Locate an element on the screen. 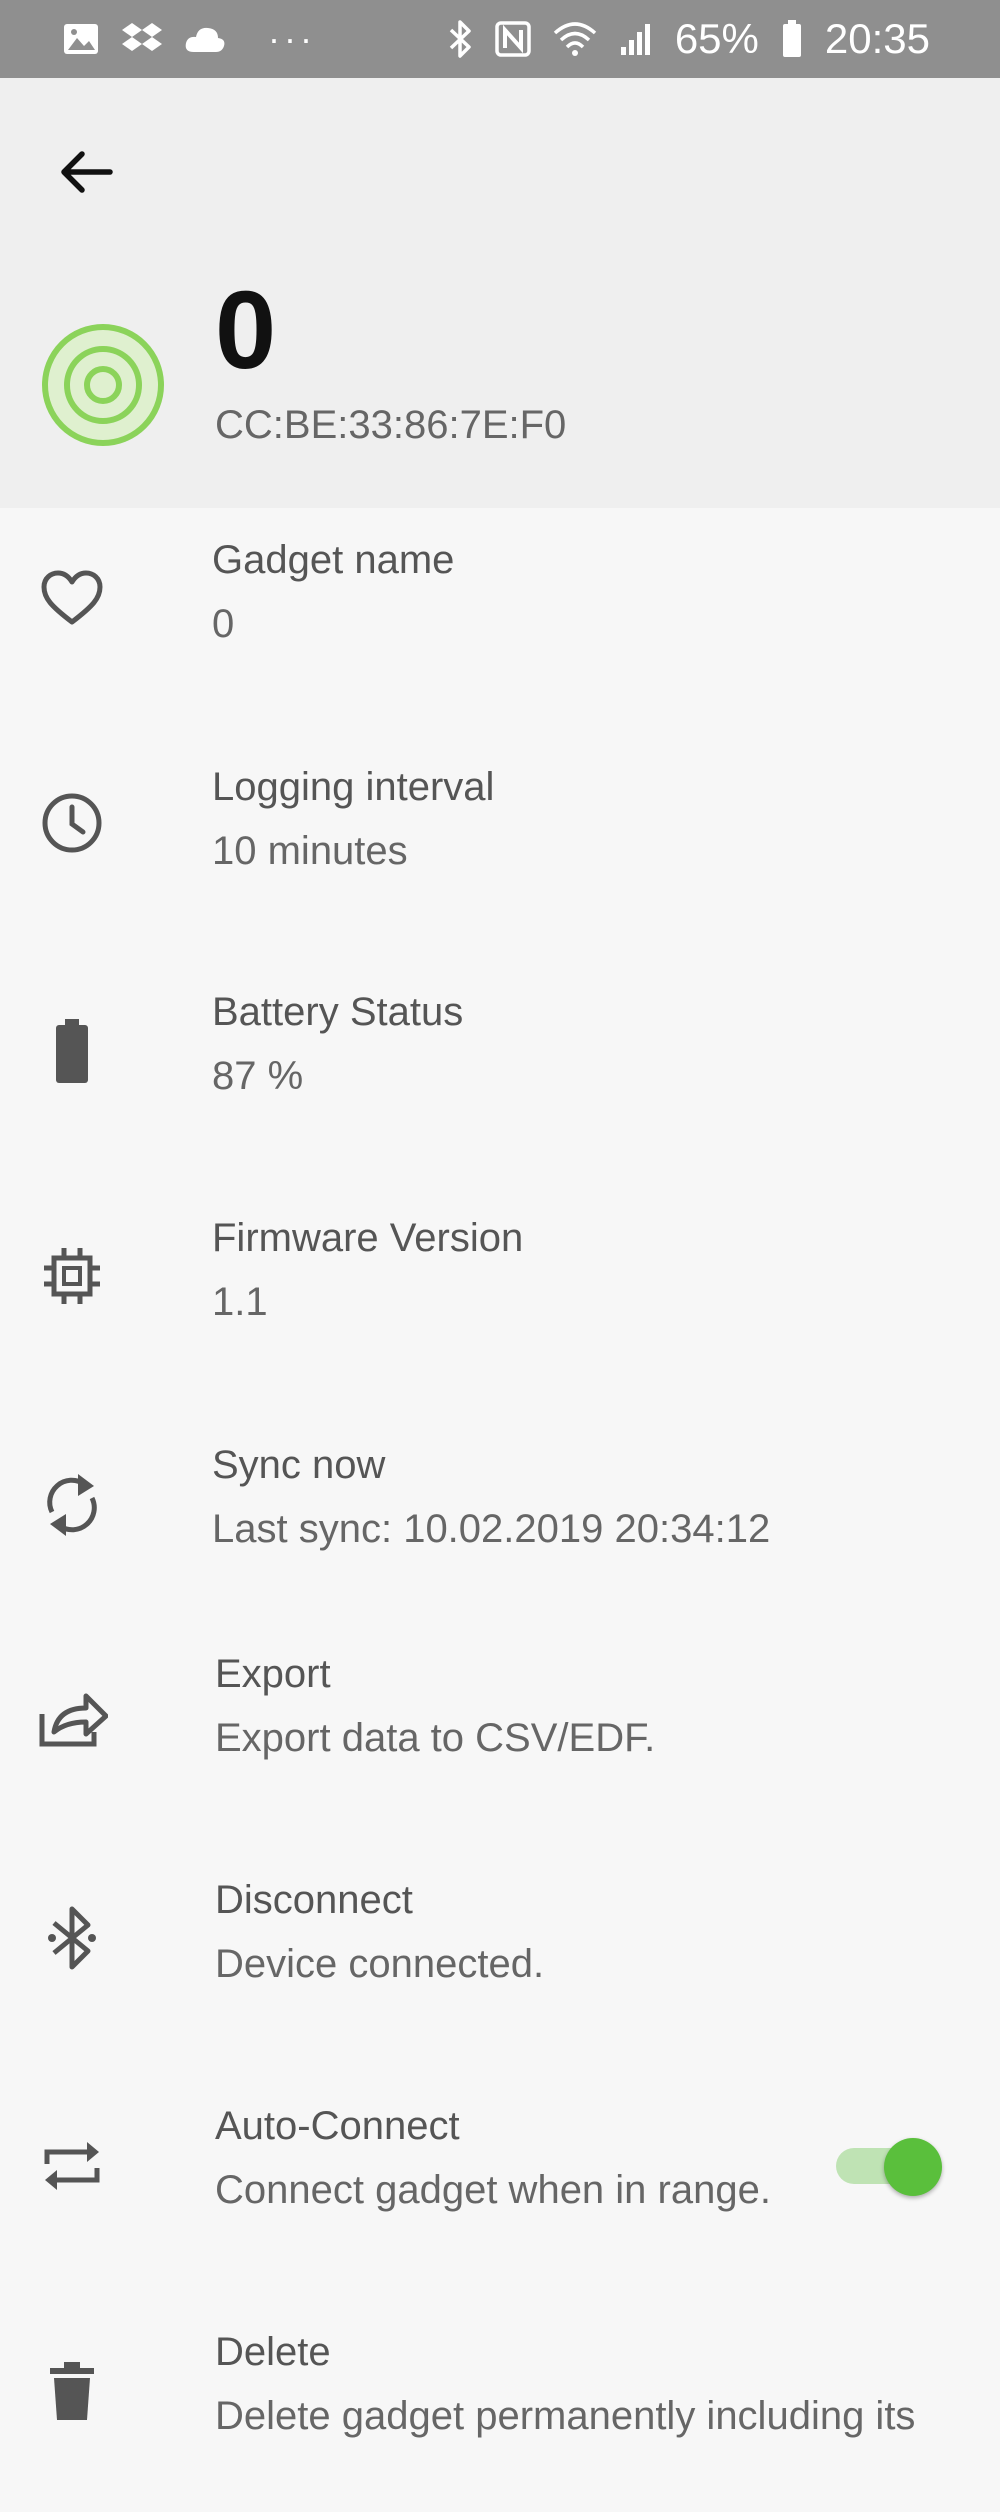 Image resolution: width=1000 pixels, height=2512 pixels. setting-value: 1.1 is located at coordinates (240, 1302).